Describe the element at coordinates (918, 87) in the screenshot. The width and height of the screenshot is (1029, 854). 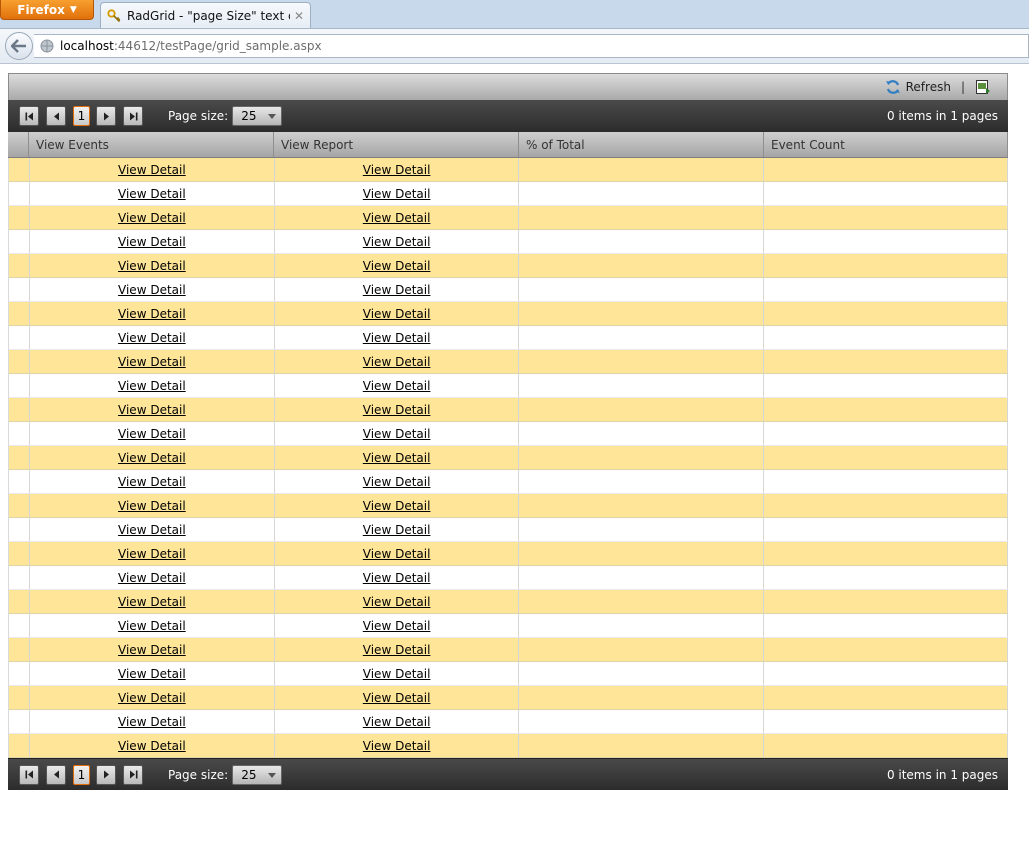
I see `refresh-button: Refresh` at that location.